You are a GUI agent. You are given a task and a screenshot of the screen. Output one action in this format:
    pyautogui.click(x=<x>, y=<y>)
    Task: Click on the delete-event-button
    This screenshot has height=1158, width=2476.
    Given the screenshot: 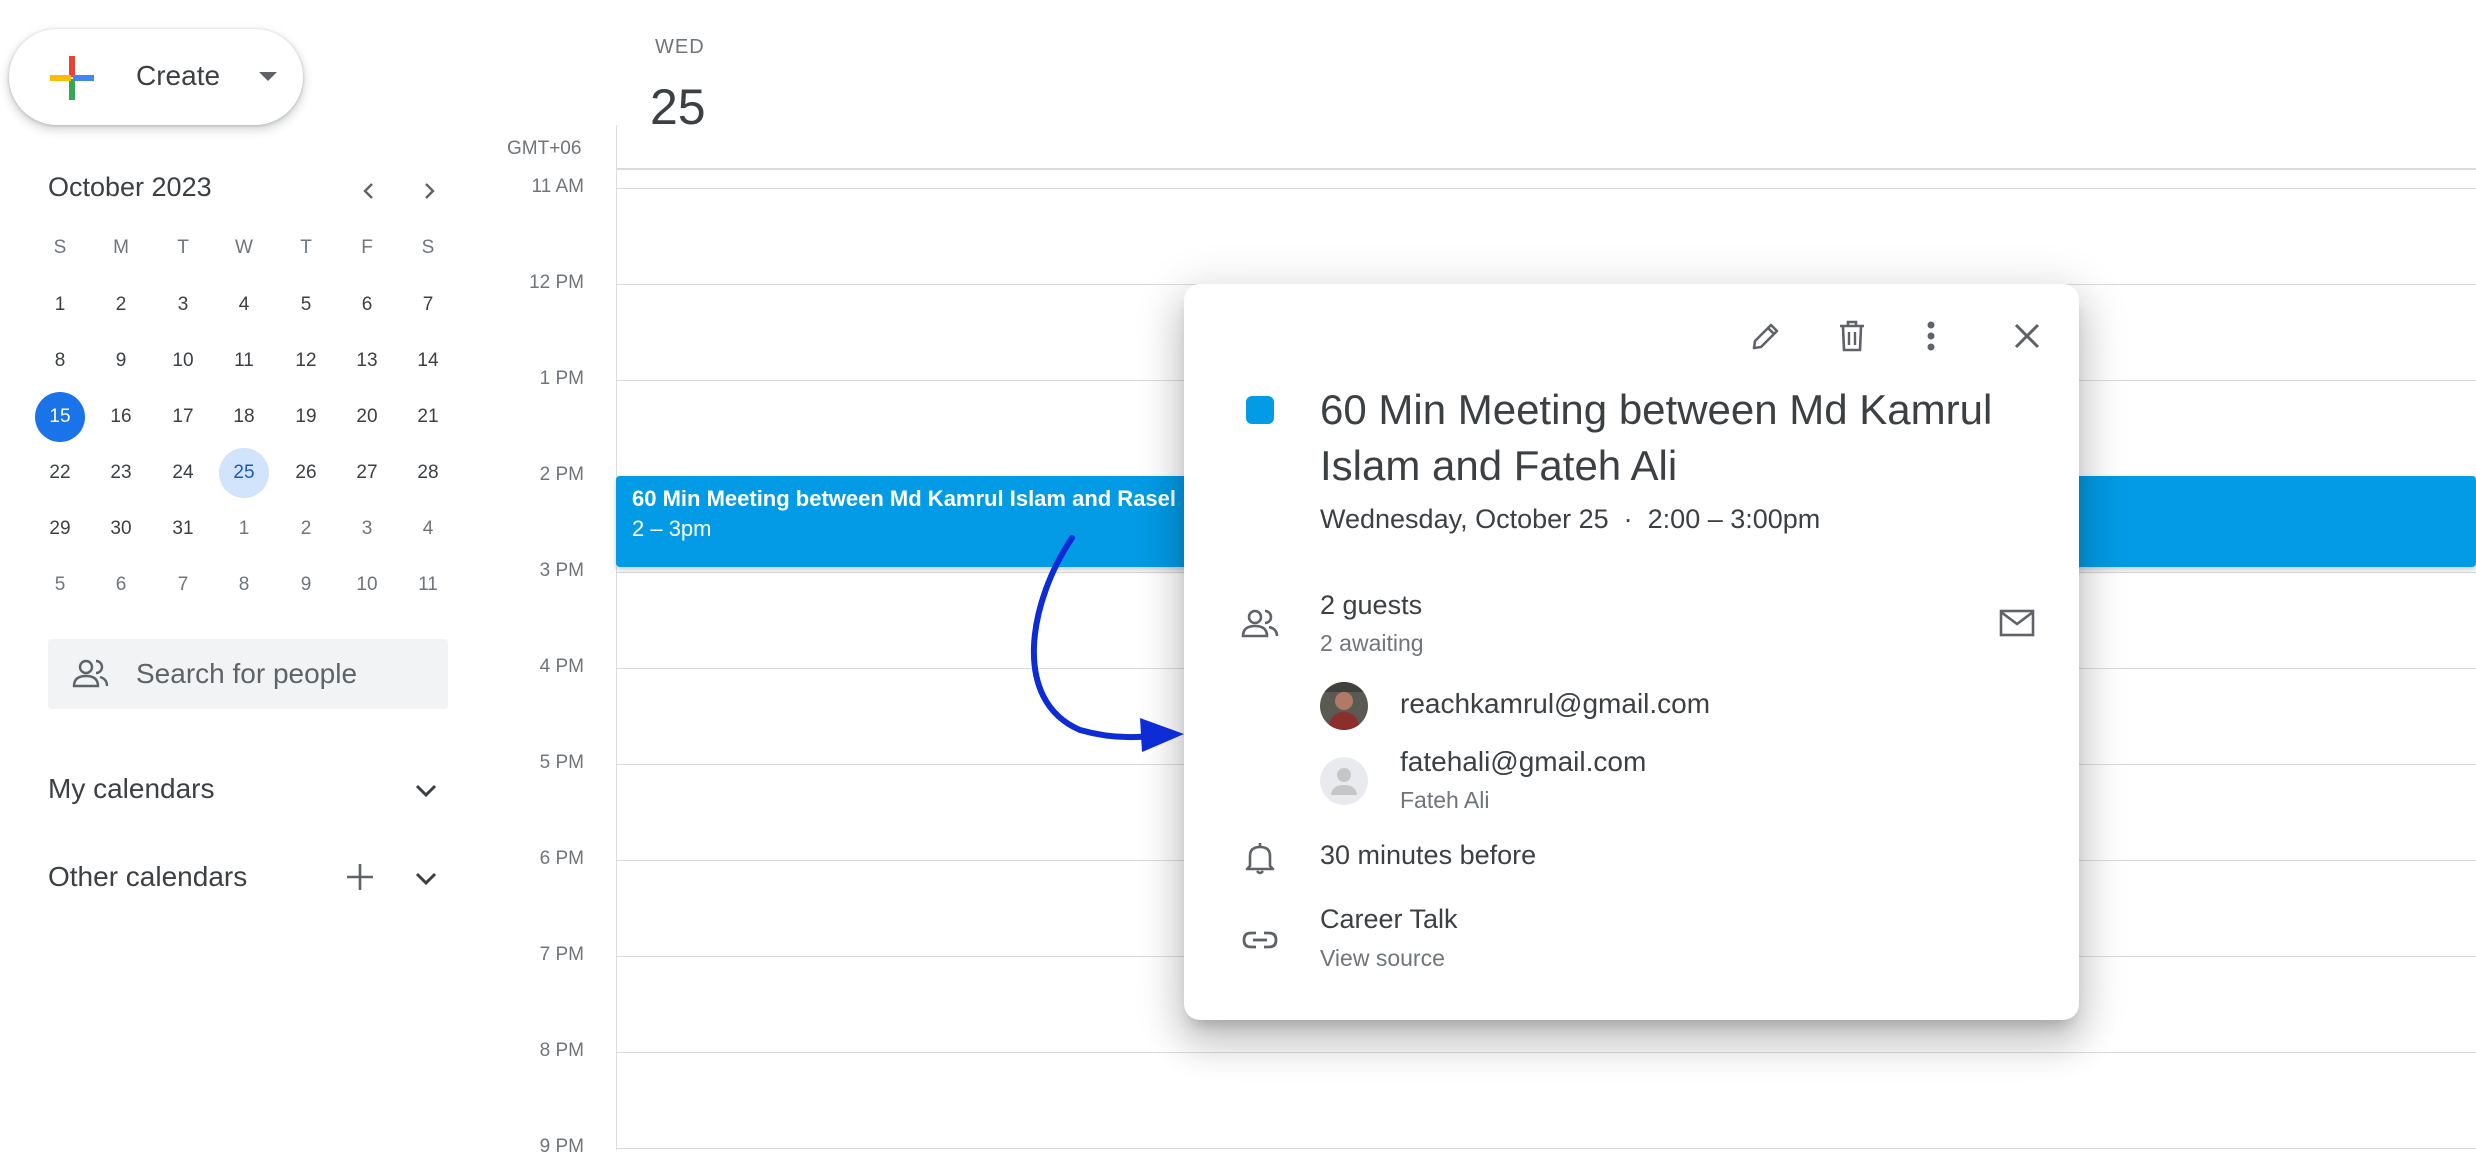 What is the action you would take?
    pyautogui.click(x=1852, y=336)
    